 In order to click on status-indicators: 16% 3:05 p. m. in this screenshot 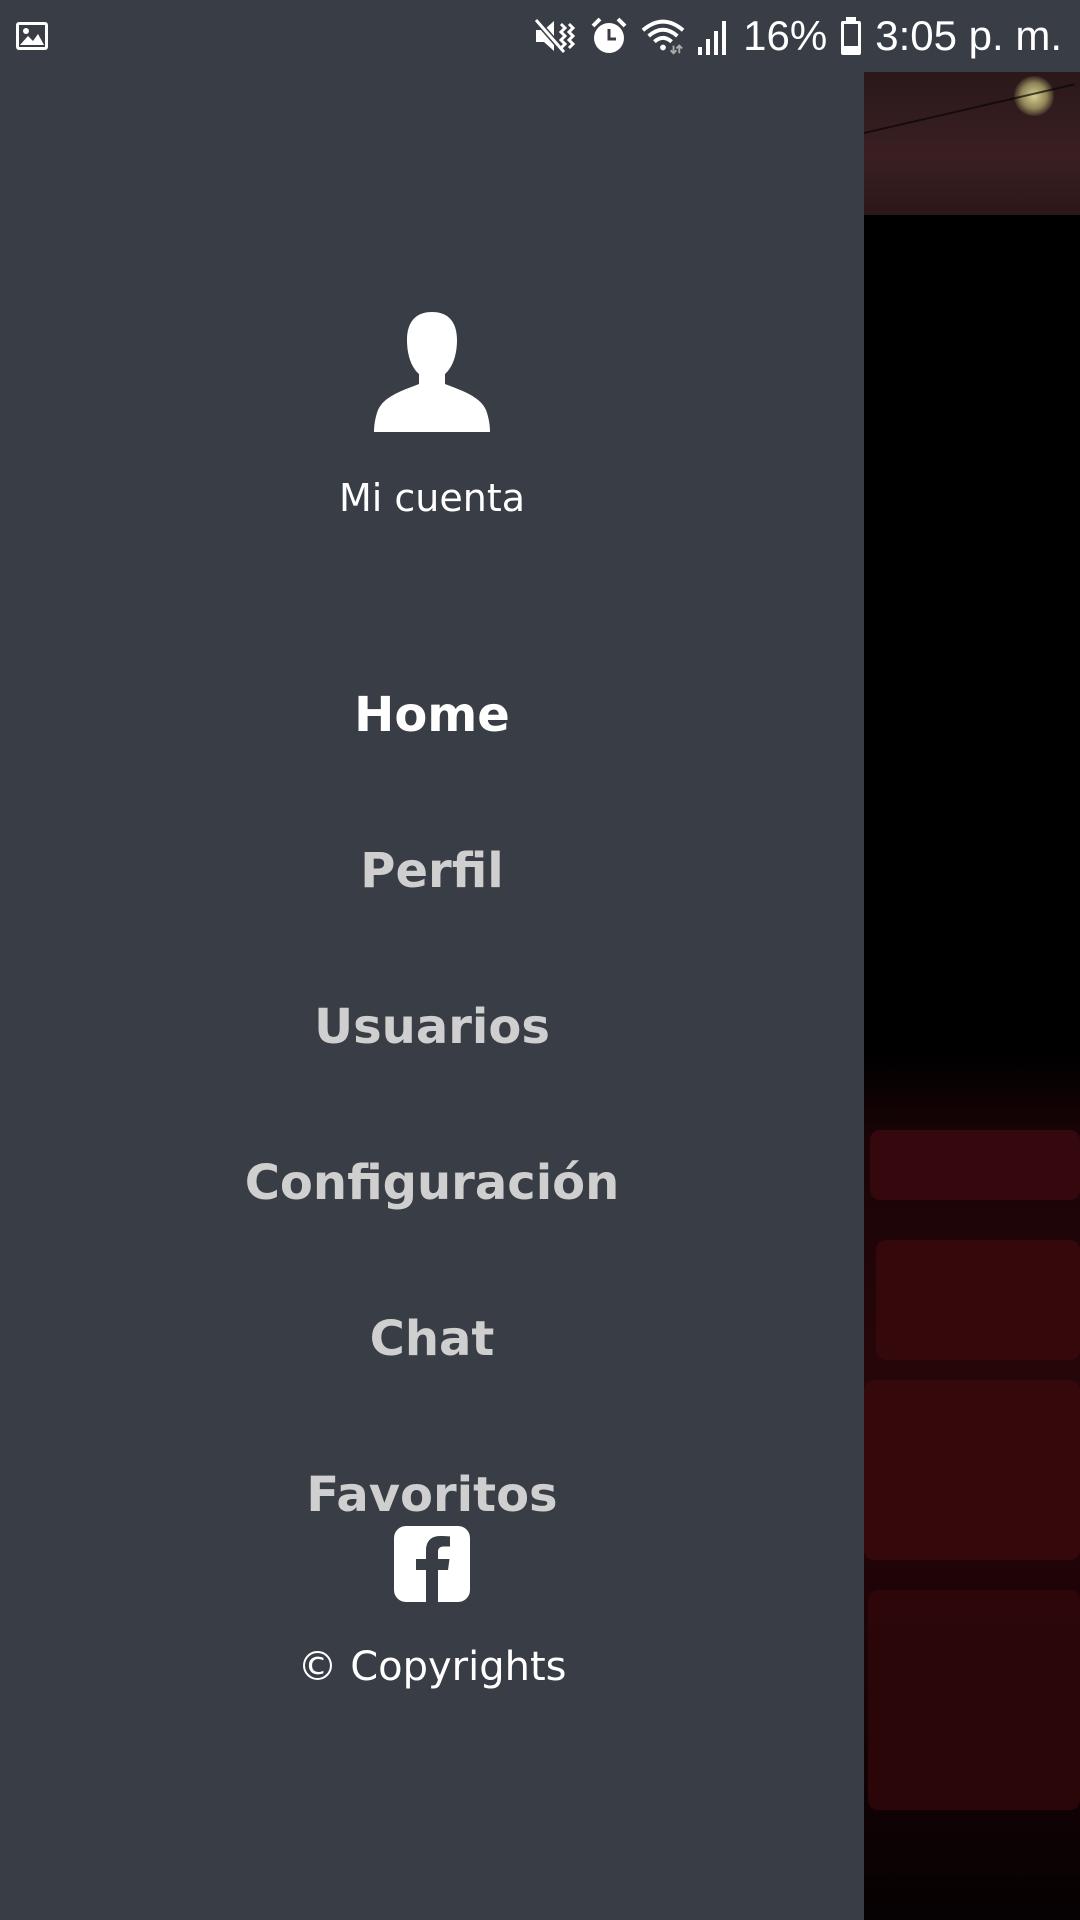, I will do `click(797, 36)`.